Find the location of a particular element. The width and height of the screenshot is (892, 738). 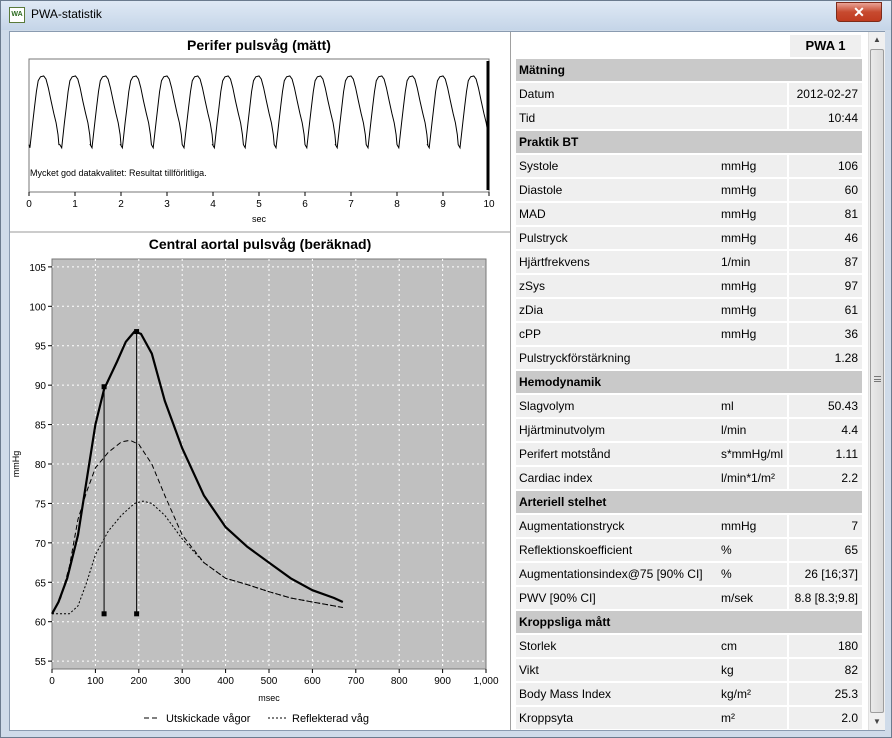

x-tick-label: 3 is located at coordinates (167, 204).